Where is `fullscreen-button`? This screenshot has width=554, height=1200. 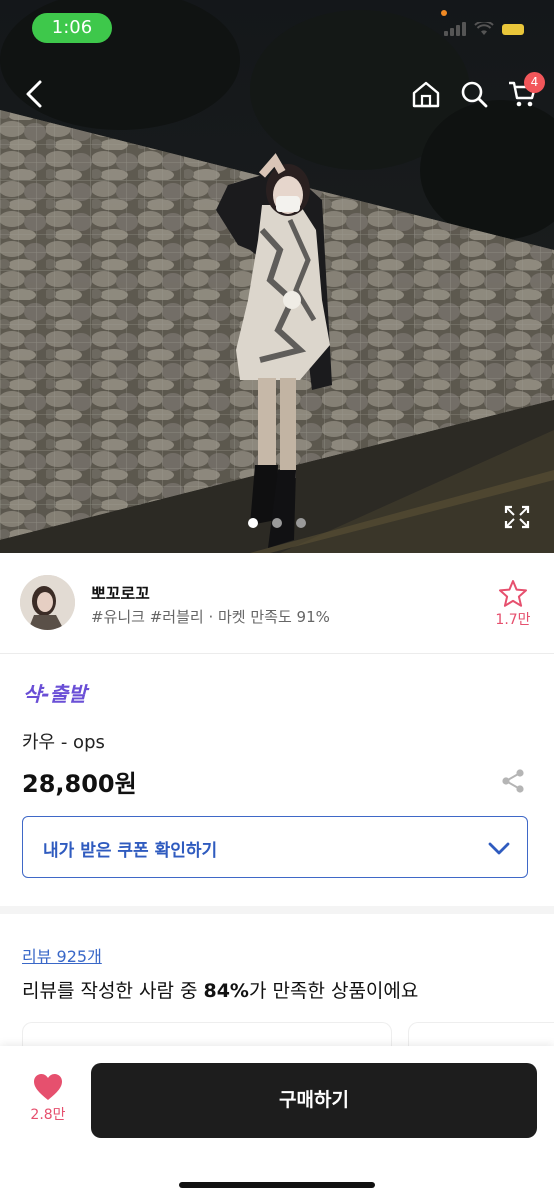 fullscreen-button is located at coordinates (517, 517).